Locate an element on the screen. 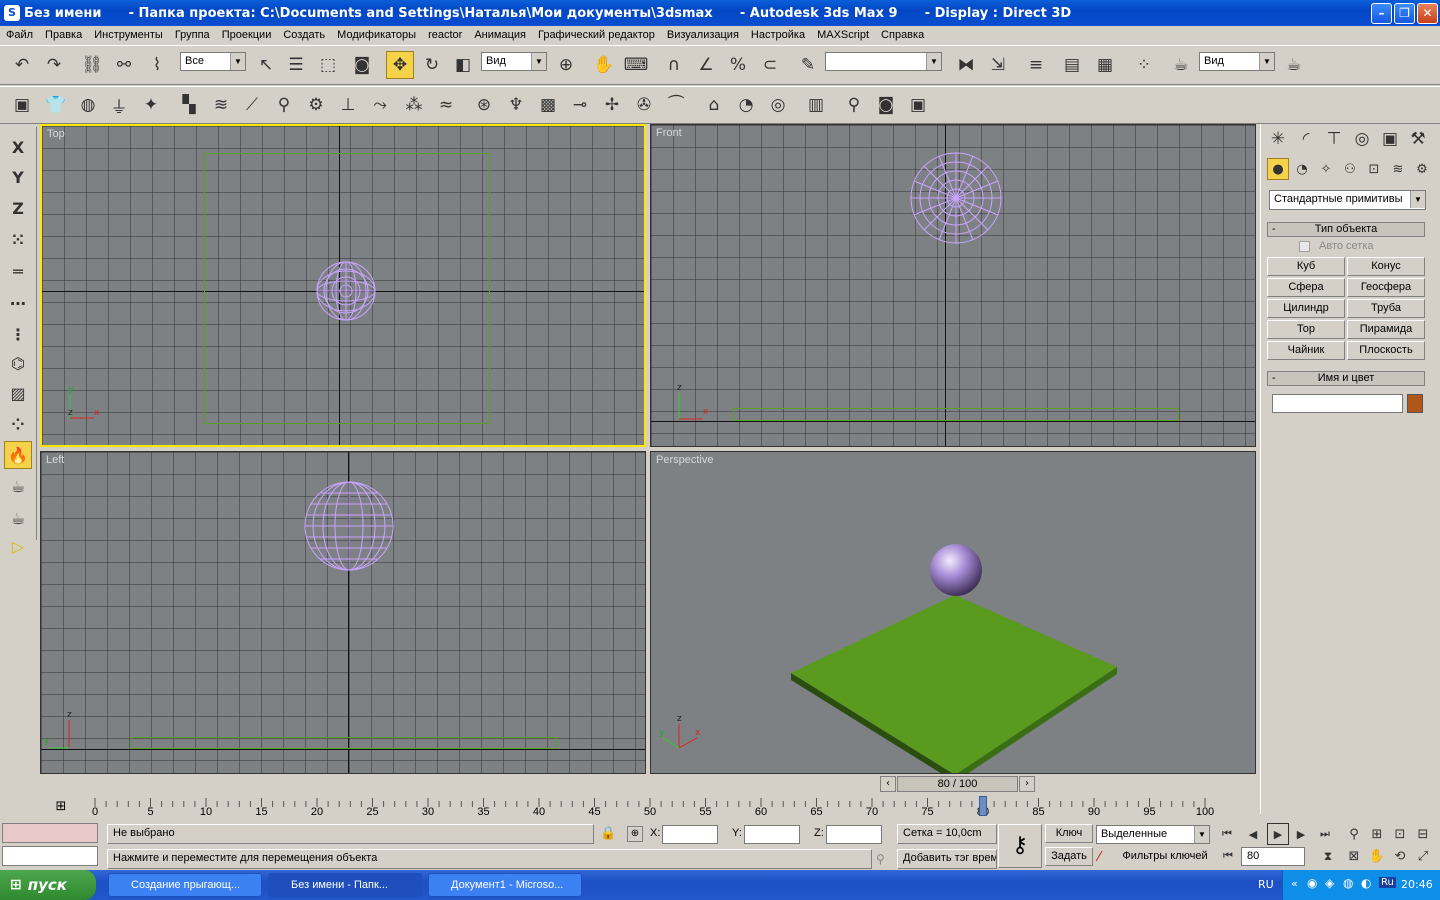 The image size is (1440, 900). figure-icon: ✦ is located at coordinates (151, 105).